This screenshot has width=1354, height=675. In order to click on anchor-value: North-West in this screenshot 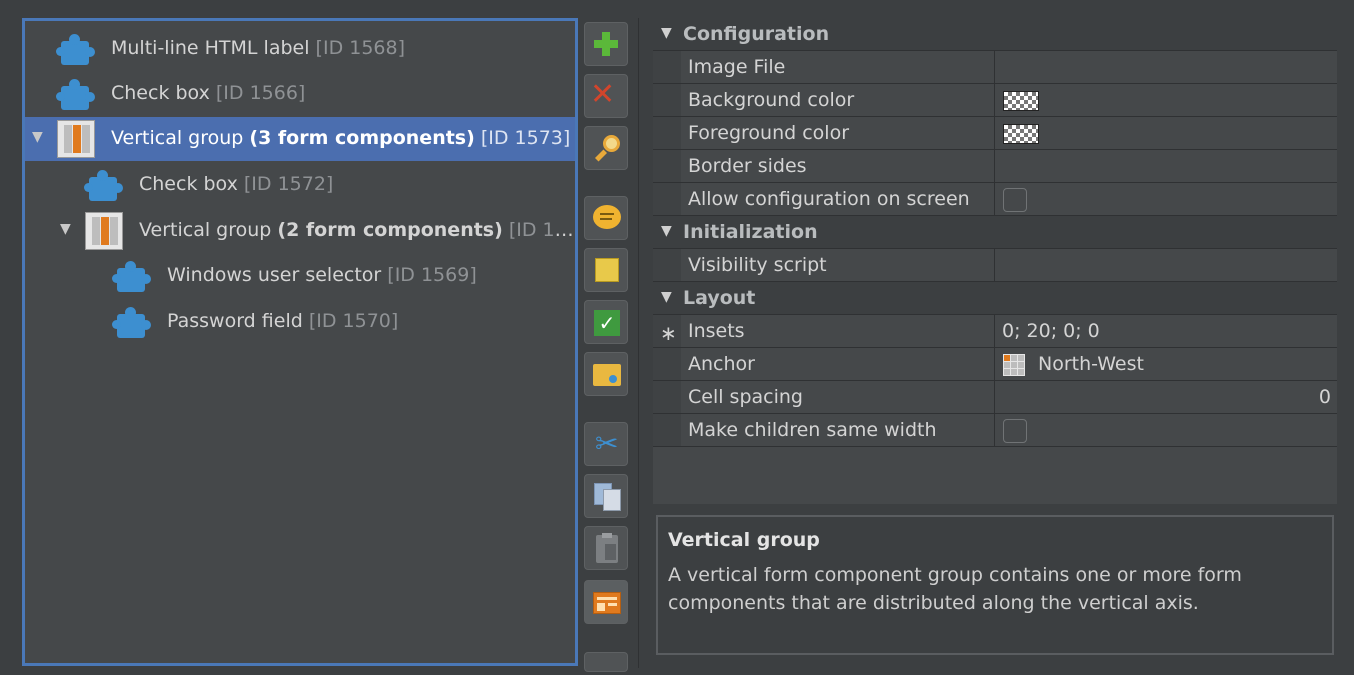, I will do `click(1091, 364)`.